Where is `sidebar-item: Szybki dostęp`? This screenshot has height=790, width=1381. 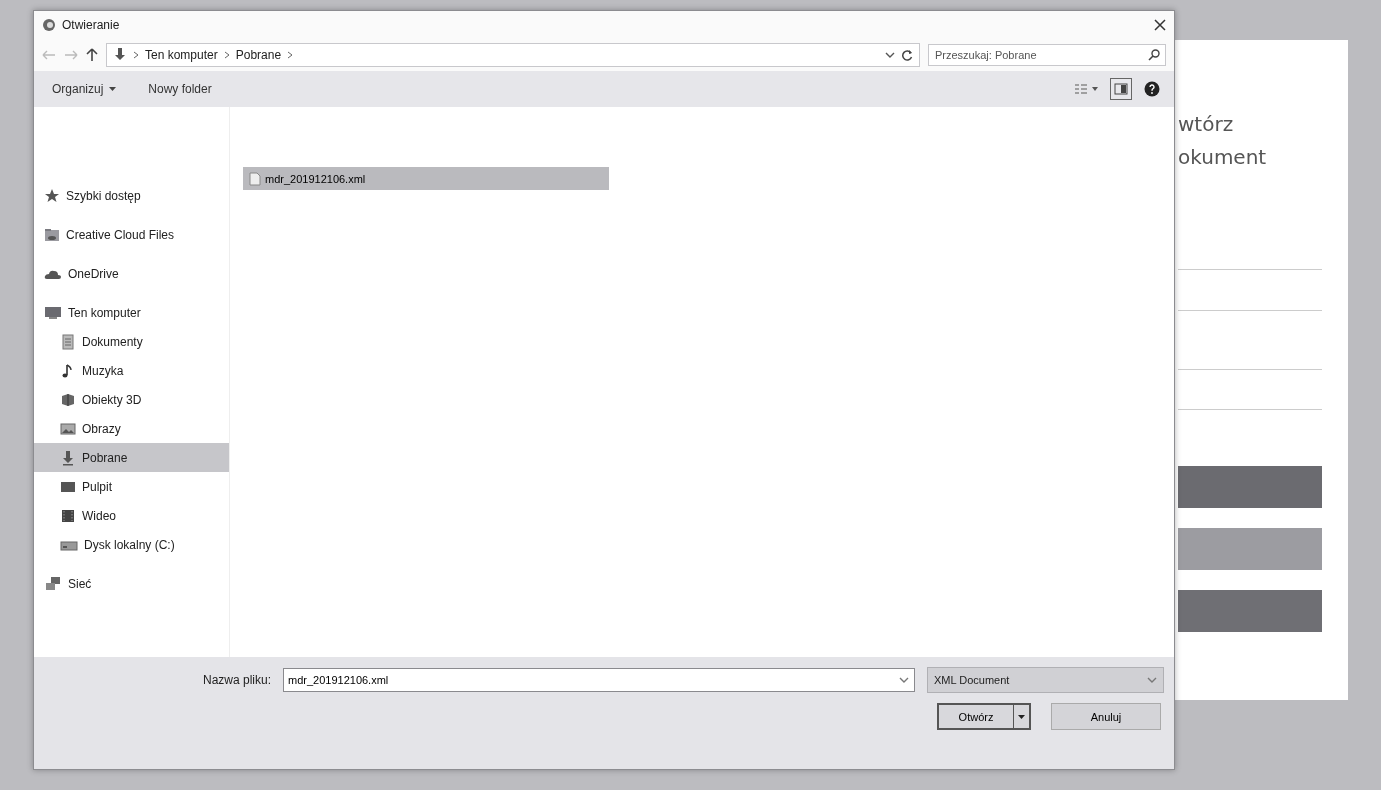 sidebar-item: Szybki dostęp is located at coordinates (131, 195).